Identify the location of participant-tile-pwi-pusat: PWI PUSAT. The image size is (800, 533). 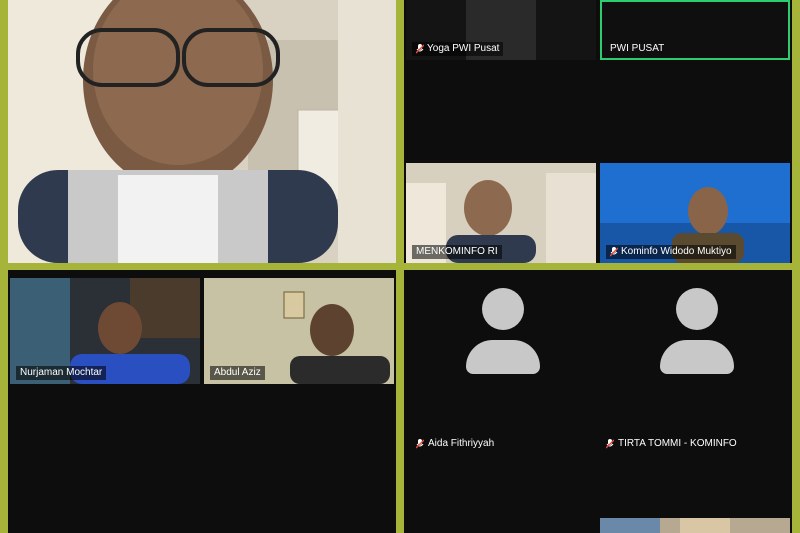
(695, 30).